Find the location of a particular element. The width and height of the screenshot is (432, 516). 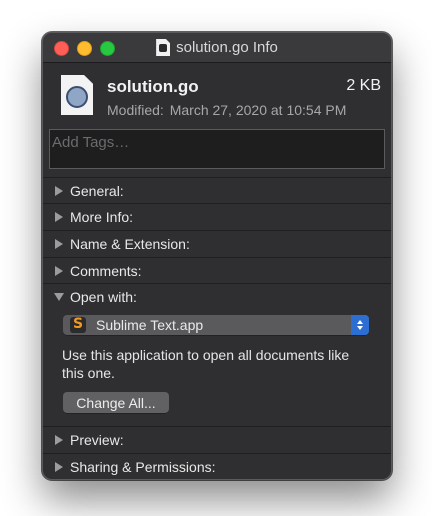

modified-value: March 27, 2020 at 10:54 PM is located at coordinates (258, 110).